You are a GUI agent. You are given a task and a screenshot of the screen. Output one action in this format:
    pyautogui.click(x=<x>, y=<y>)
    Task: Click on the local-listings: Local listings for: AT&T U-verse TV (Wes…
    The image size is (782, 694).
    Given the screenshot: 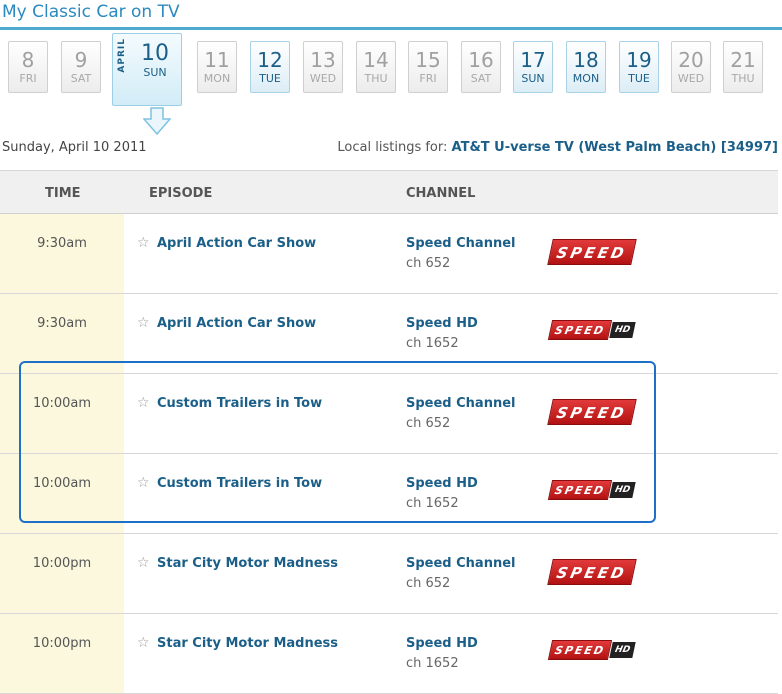 What is the action you would take?
    pyautogui.click(x=557, y=147)
    